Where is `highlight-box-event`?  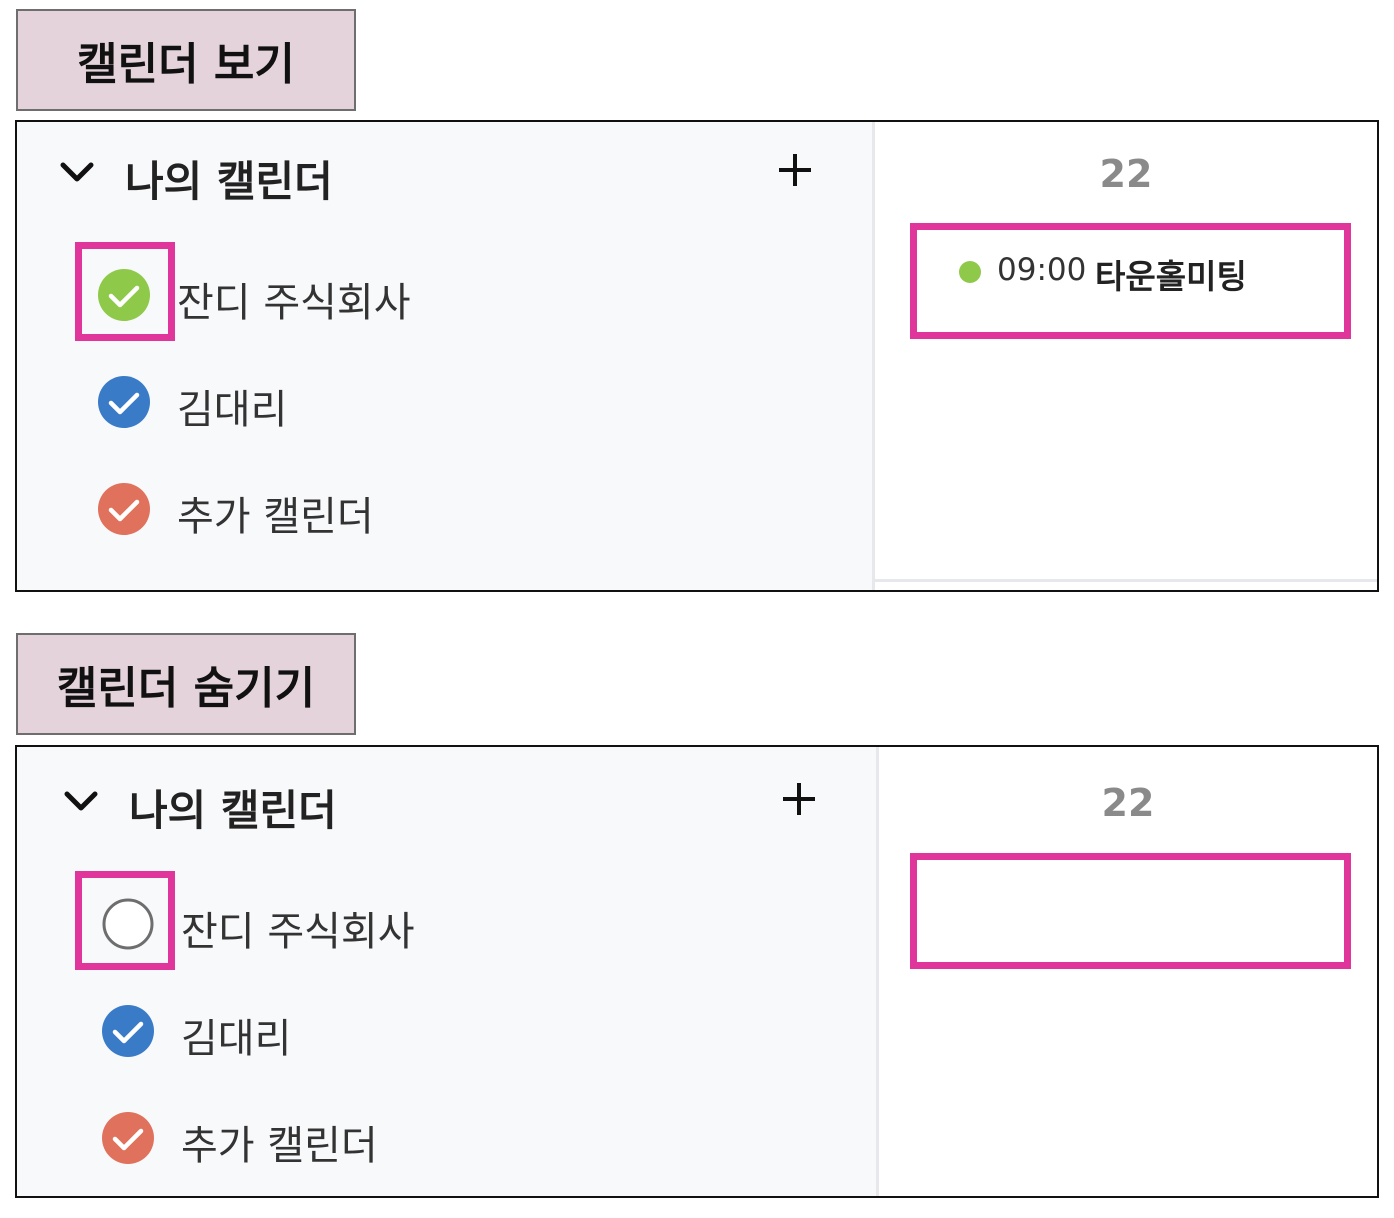
highlight-box-event is located at coordinates (1130, 281).